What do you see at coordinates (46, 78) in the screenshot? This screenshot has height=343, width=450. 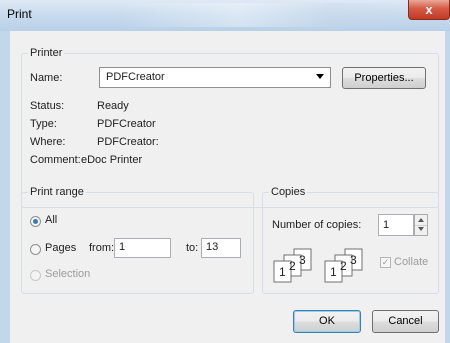 I see `printer-name-label: Name:` at bounding box center [46, 78].